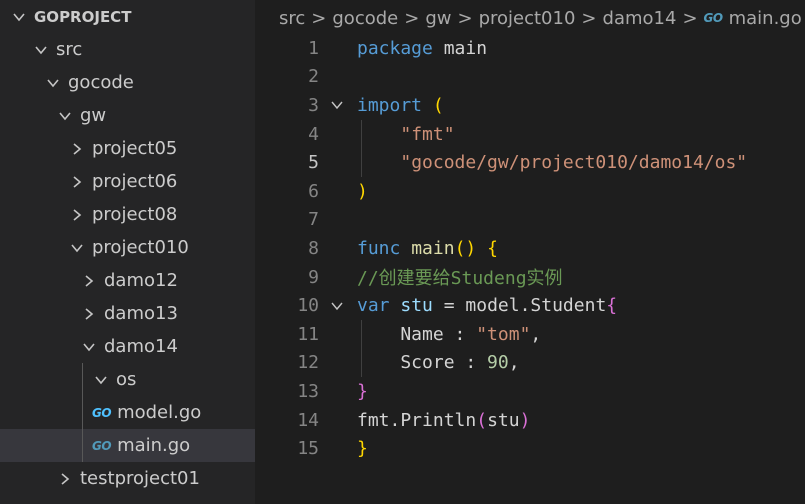 The width and height of the screenshot is (805, 504). What do you see at coordinates (530, 162) in the screenshot?
I see `code-line: 5 "gocode/gw/project010/damo14/os"` at bounding box center [530, 162].